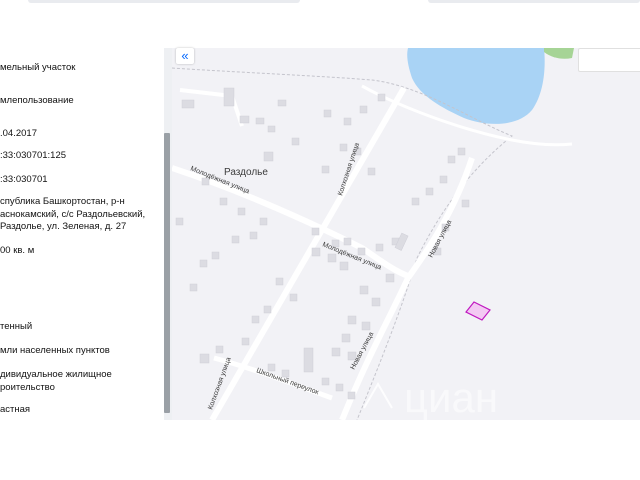  I want to click on watermark-text: циан, so click(451, 397).